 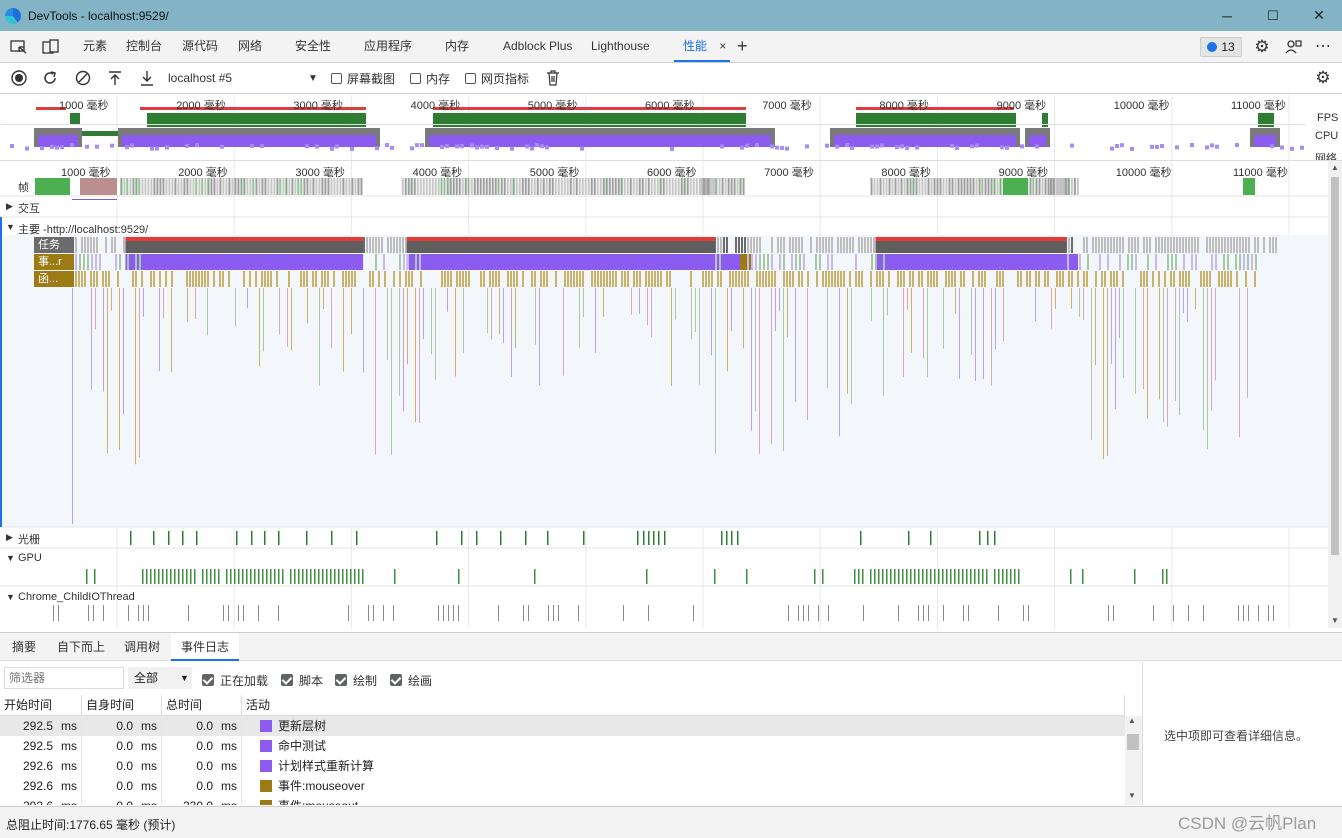 What do you see at coordinates (562, 766) in the screenshot?
I see `table-row: 292.6 ms 0.0 ms 0.0 ms 计划样式重新计算` at bounding box center [562, 766].